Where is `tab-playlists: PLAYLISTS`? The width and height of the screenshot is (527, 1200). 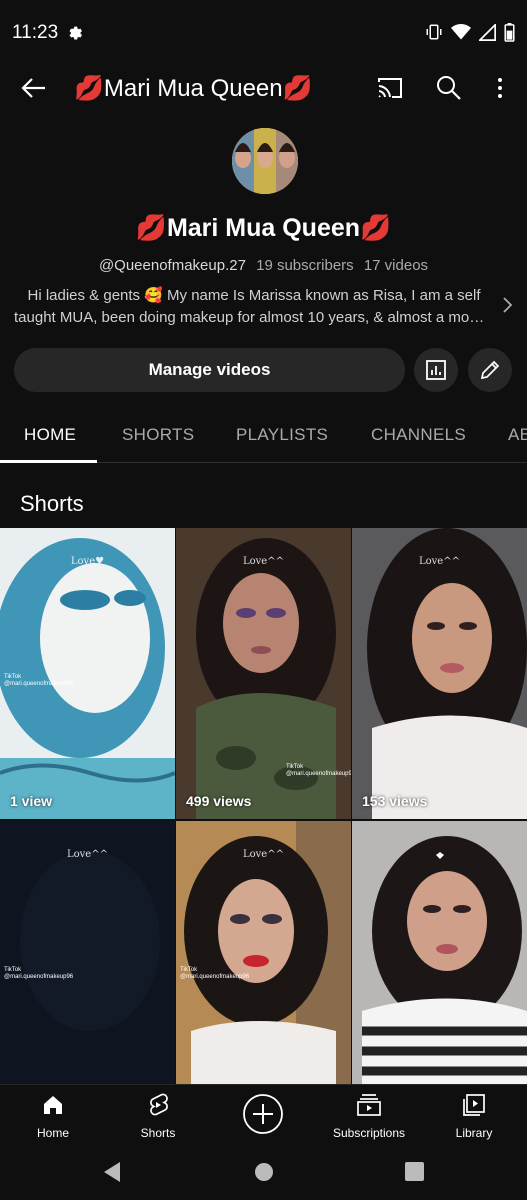
tab-playlists: PLAYLISTS is located at coordinates (282, 435).